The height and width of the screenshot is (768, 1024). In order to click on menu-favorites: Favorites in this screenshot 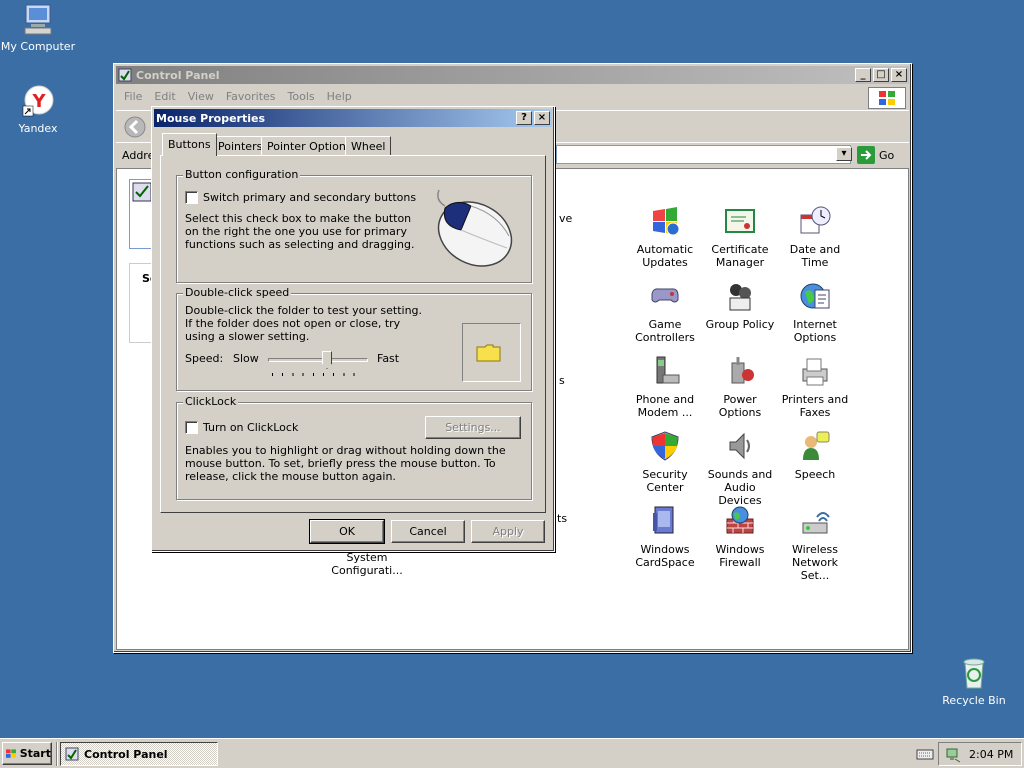, I will do `click(251, 96)`.